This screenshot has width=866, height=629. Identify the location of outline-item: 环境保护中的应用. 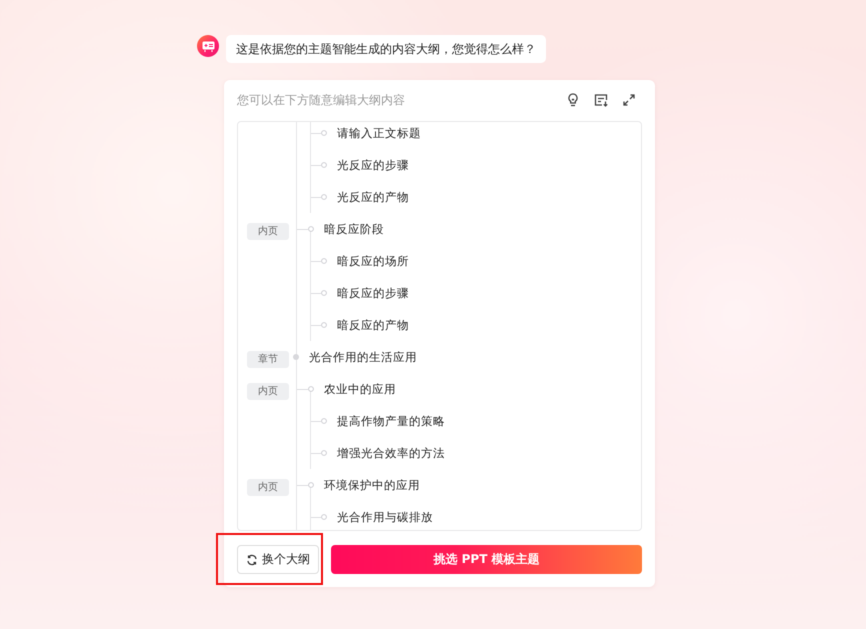
(372, 485).